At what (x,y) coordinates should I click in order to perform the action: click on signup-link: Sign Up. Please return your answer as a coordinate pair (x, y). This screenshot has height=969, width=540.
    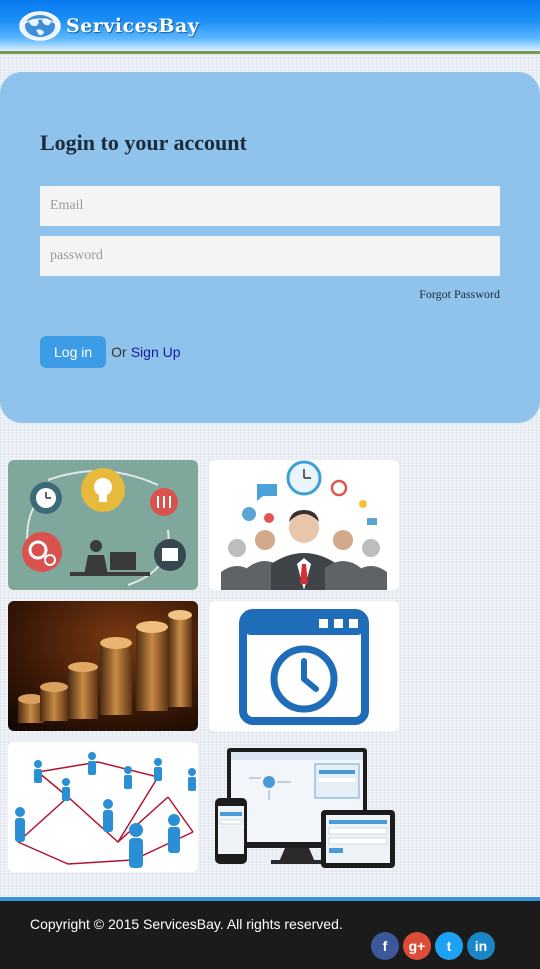
    Looking at the image, I should click on (156, 352).